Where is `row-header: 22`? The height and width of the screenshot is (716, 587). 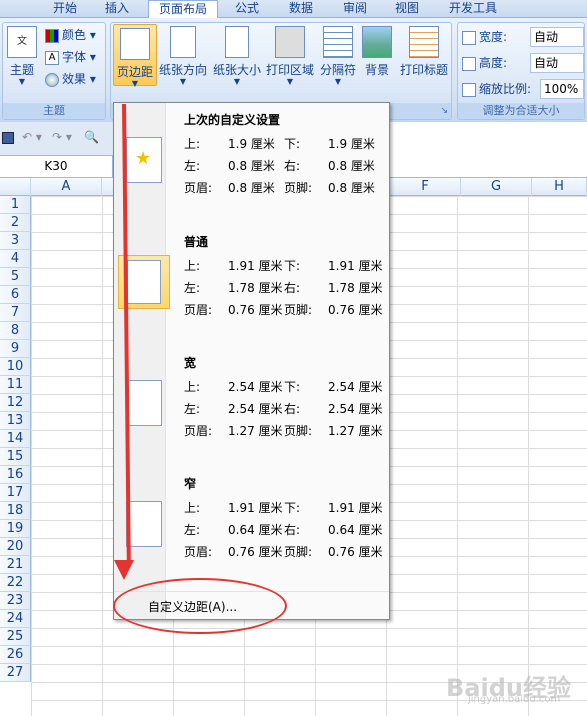 row-header: 22 is located at coordinates (15, 583).